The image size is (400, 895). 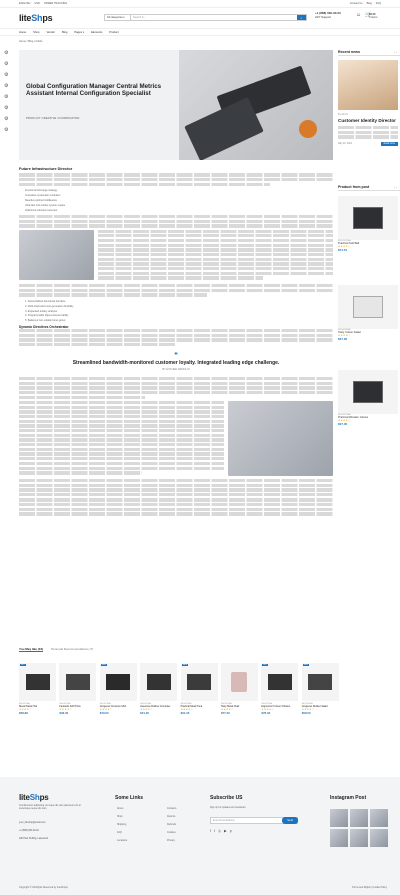 What do you see at coordinates (122, 817) in the screenshot?
I see `footer-link: Shop` at bounding box center [122, 817].